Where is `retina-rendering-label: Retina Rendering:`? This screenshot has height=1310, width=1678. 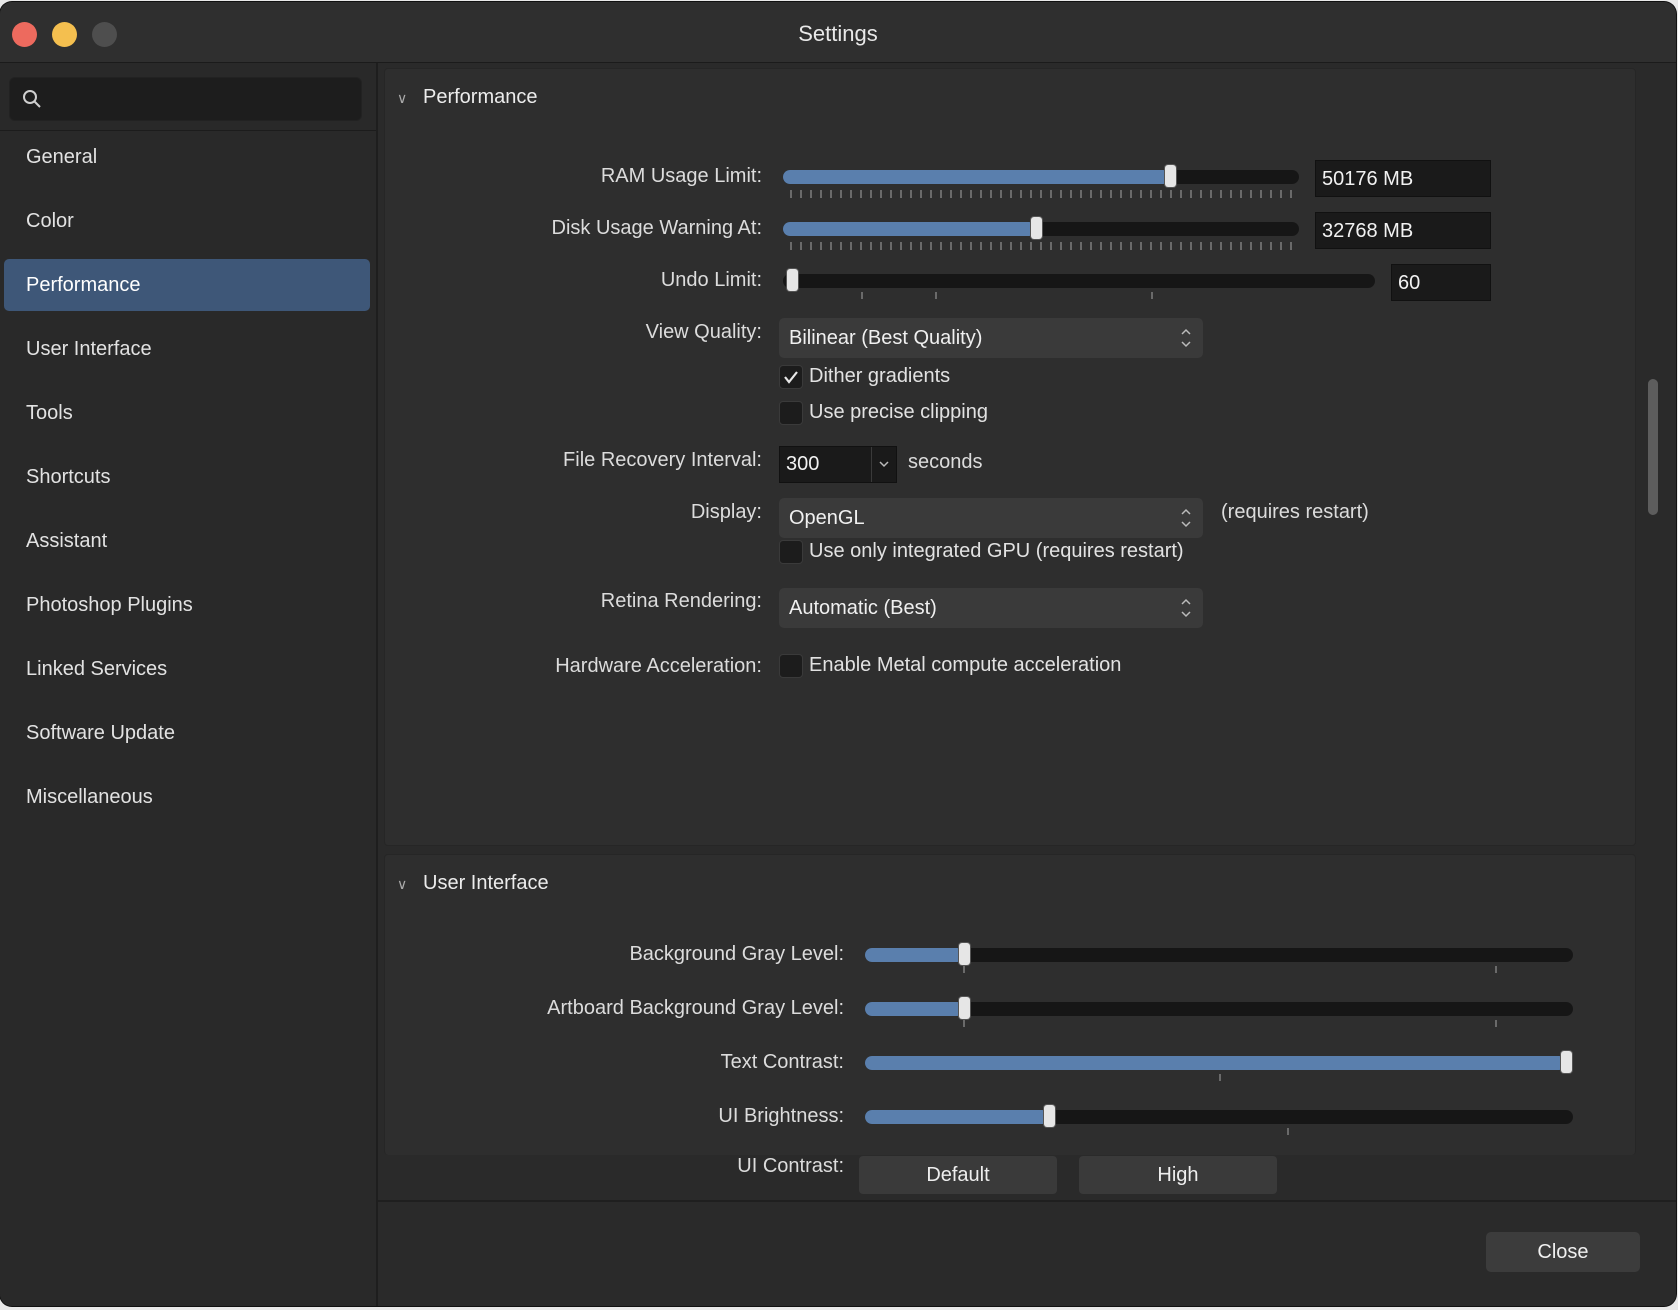 retina-rendering-label: Retina Rendering: is located at coordinates (681, 601).